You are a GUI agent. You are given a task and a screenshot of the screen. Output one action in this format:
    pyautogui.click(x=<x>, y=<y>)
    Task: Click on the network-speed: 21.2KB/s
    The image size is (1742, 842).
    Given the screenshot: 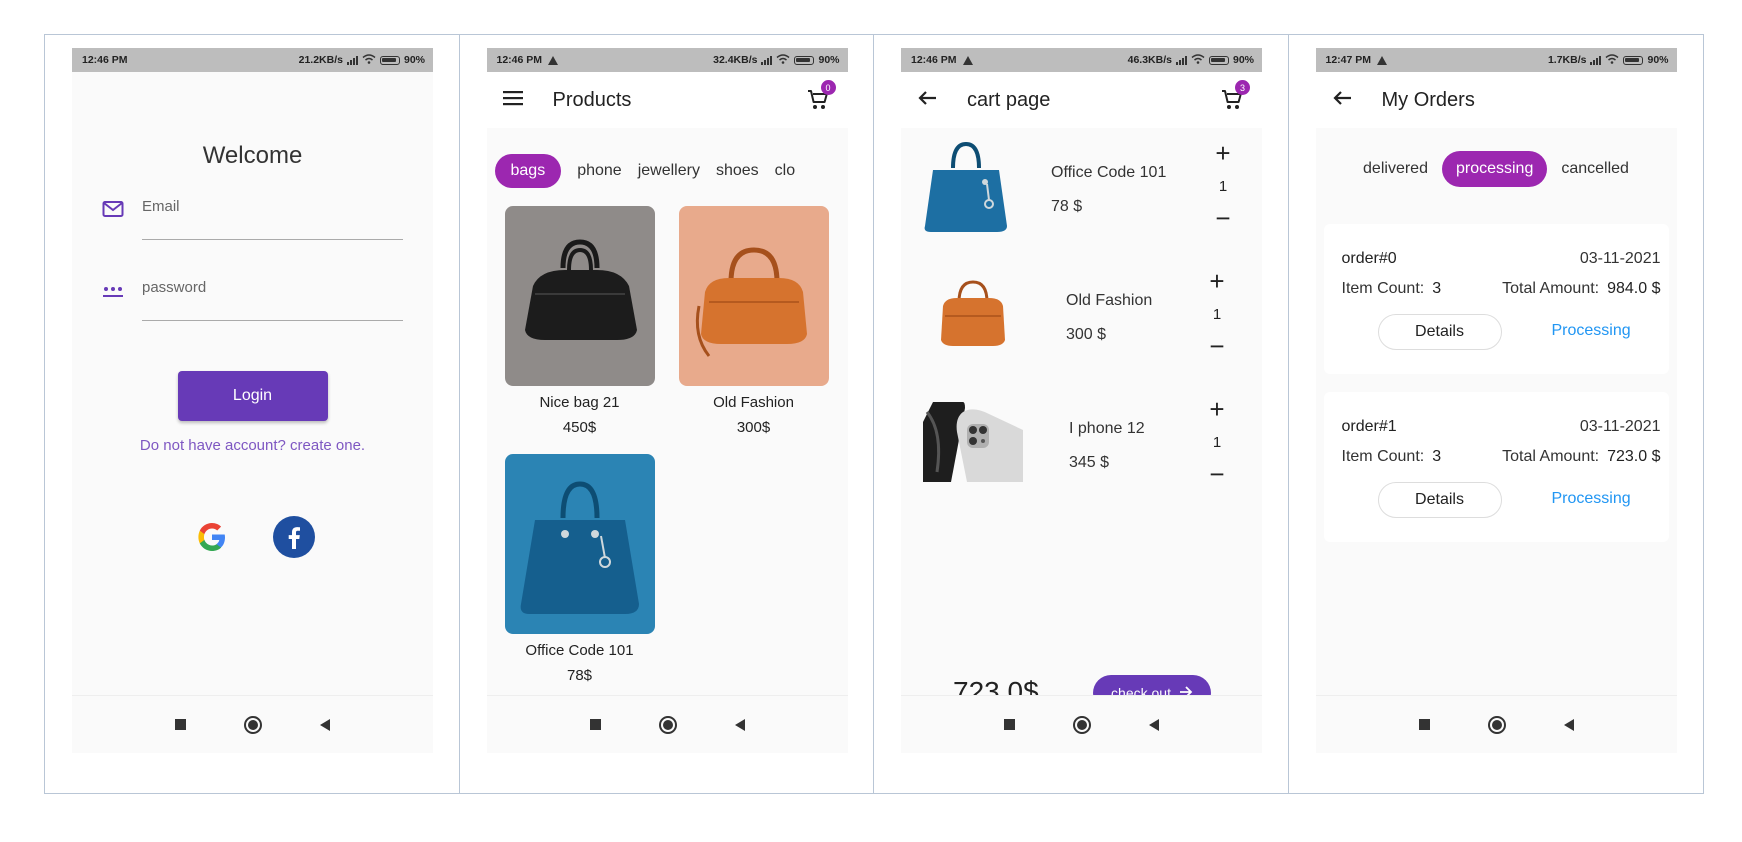 What is the action you would take?
    pyautogui.click(x=320, y=60)
    